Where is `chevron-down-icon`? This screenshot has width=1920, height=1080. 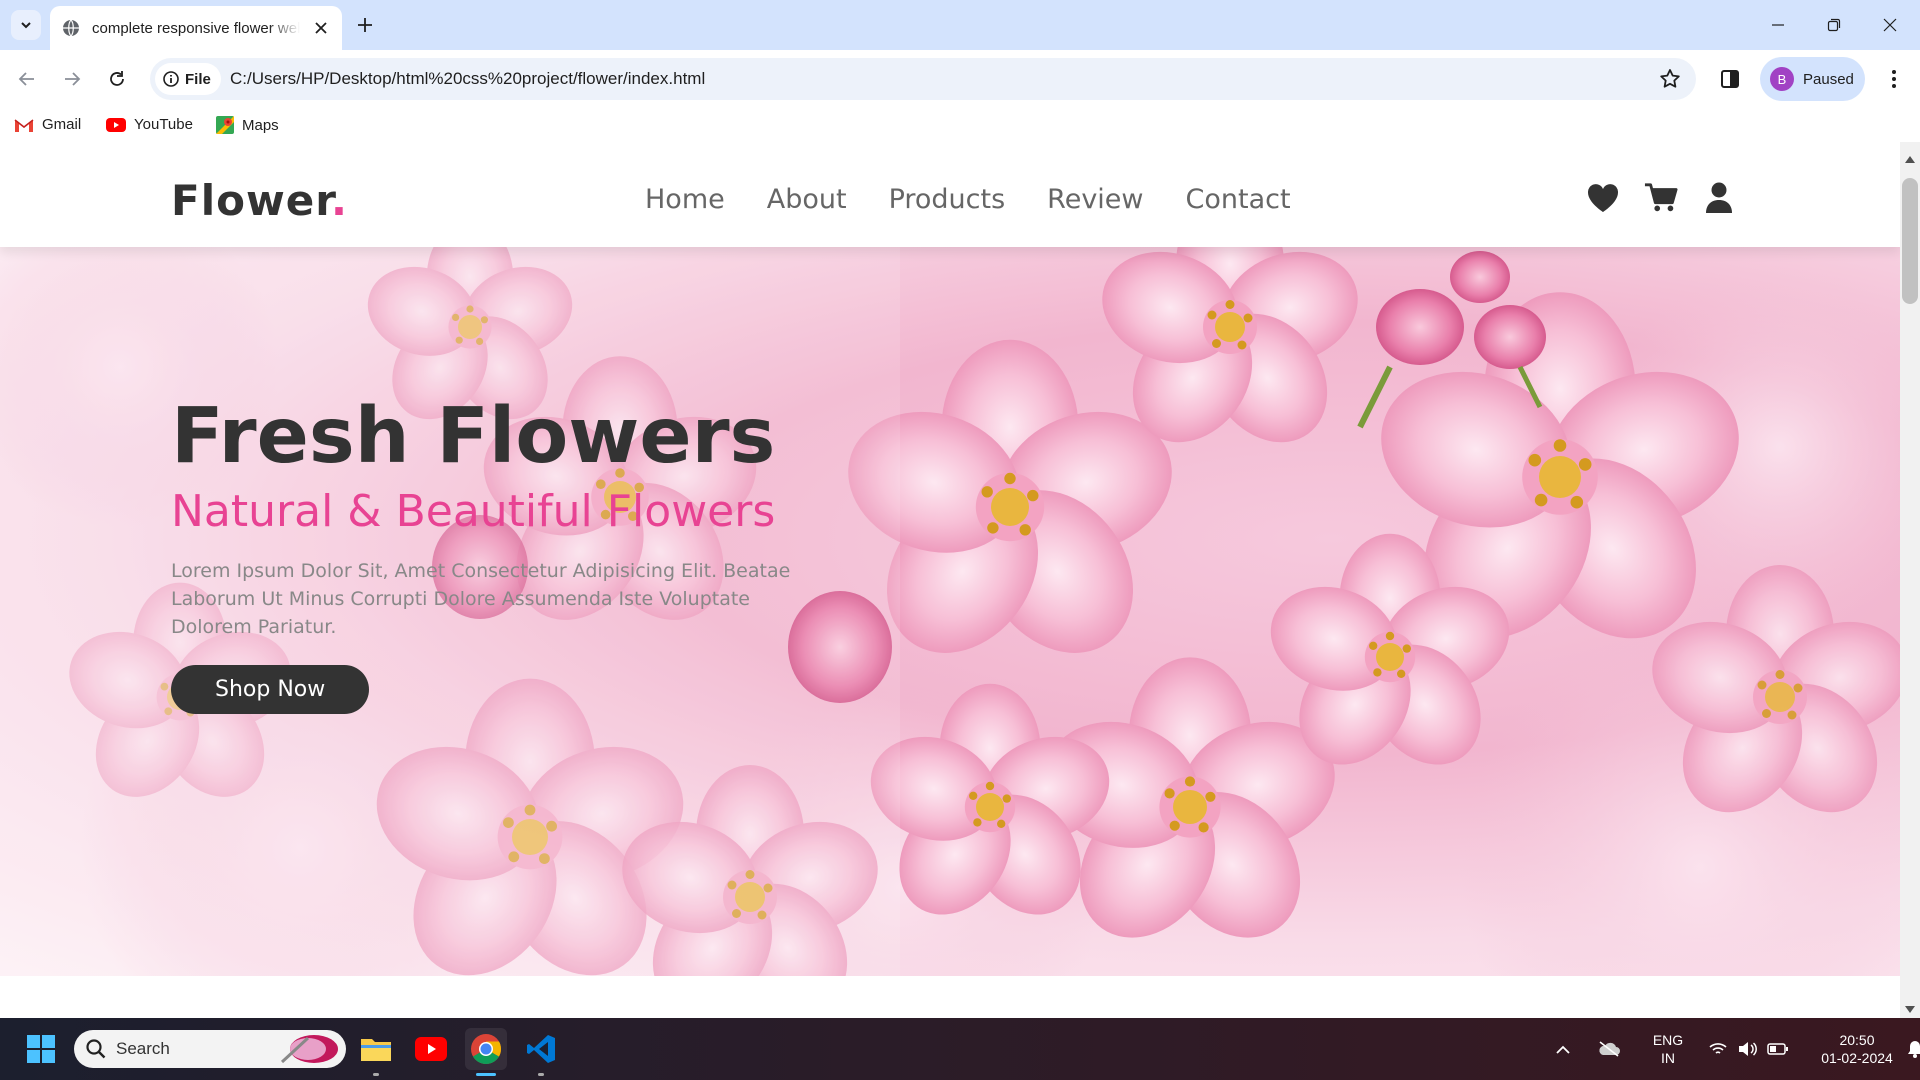
chevron-down-icon is located at coordinates (26, 25).